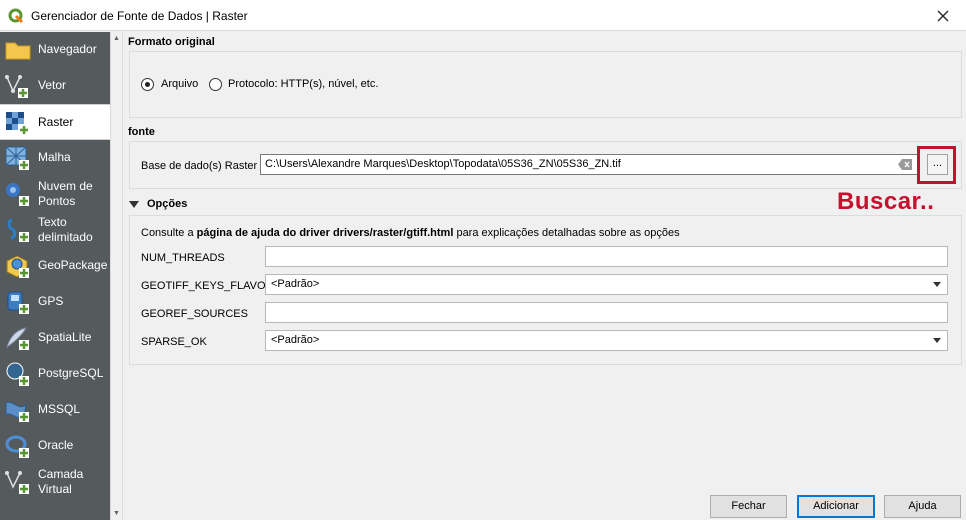 The image size is (966, 520). I want to click on geotiff-keys-flavor-select: <Padrão>, so click(606, 284).